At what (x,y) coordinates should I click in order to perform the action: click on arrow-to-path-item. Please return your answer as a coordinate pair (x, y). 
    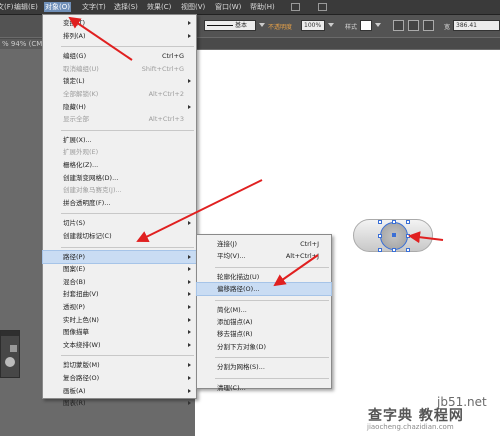
    Looking at the image, I should click on (199, 210).